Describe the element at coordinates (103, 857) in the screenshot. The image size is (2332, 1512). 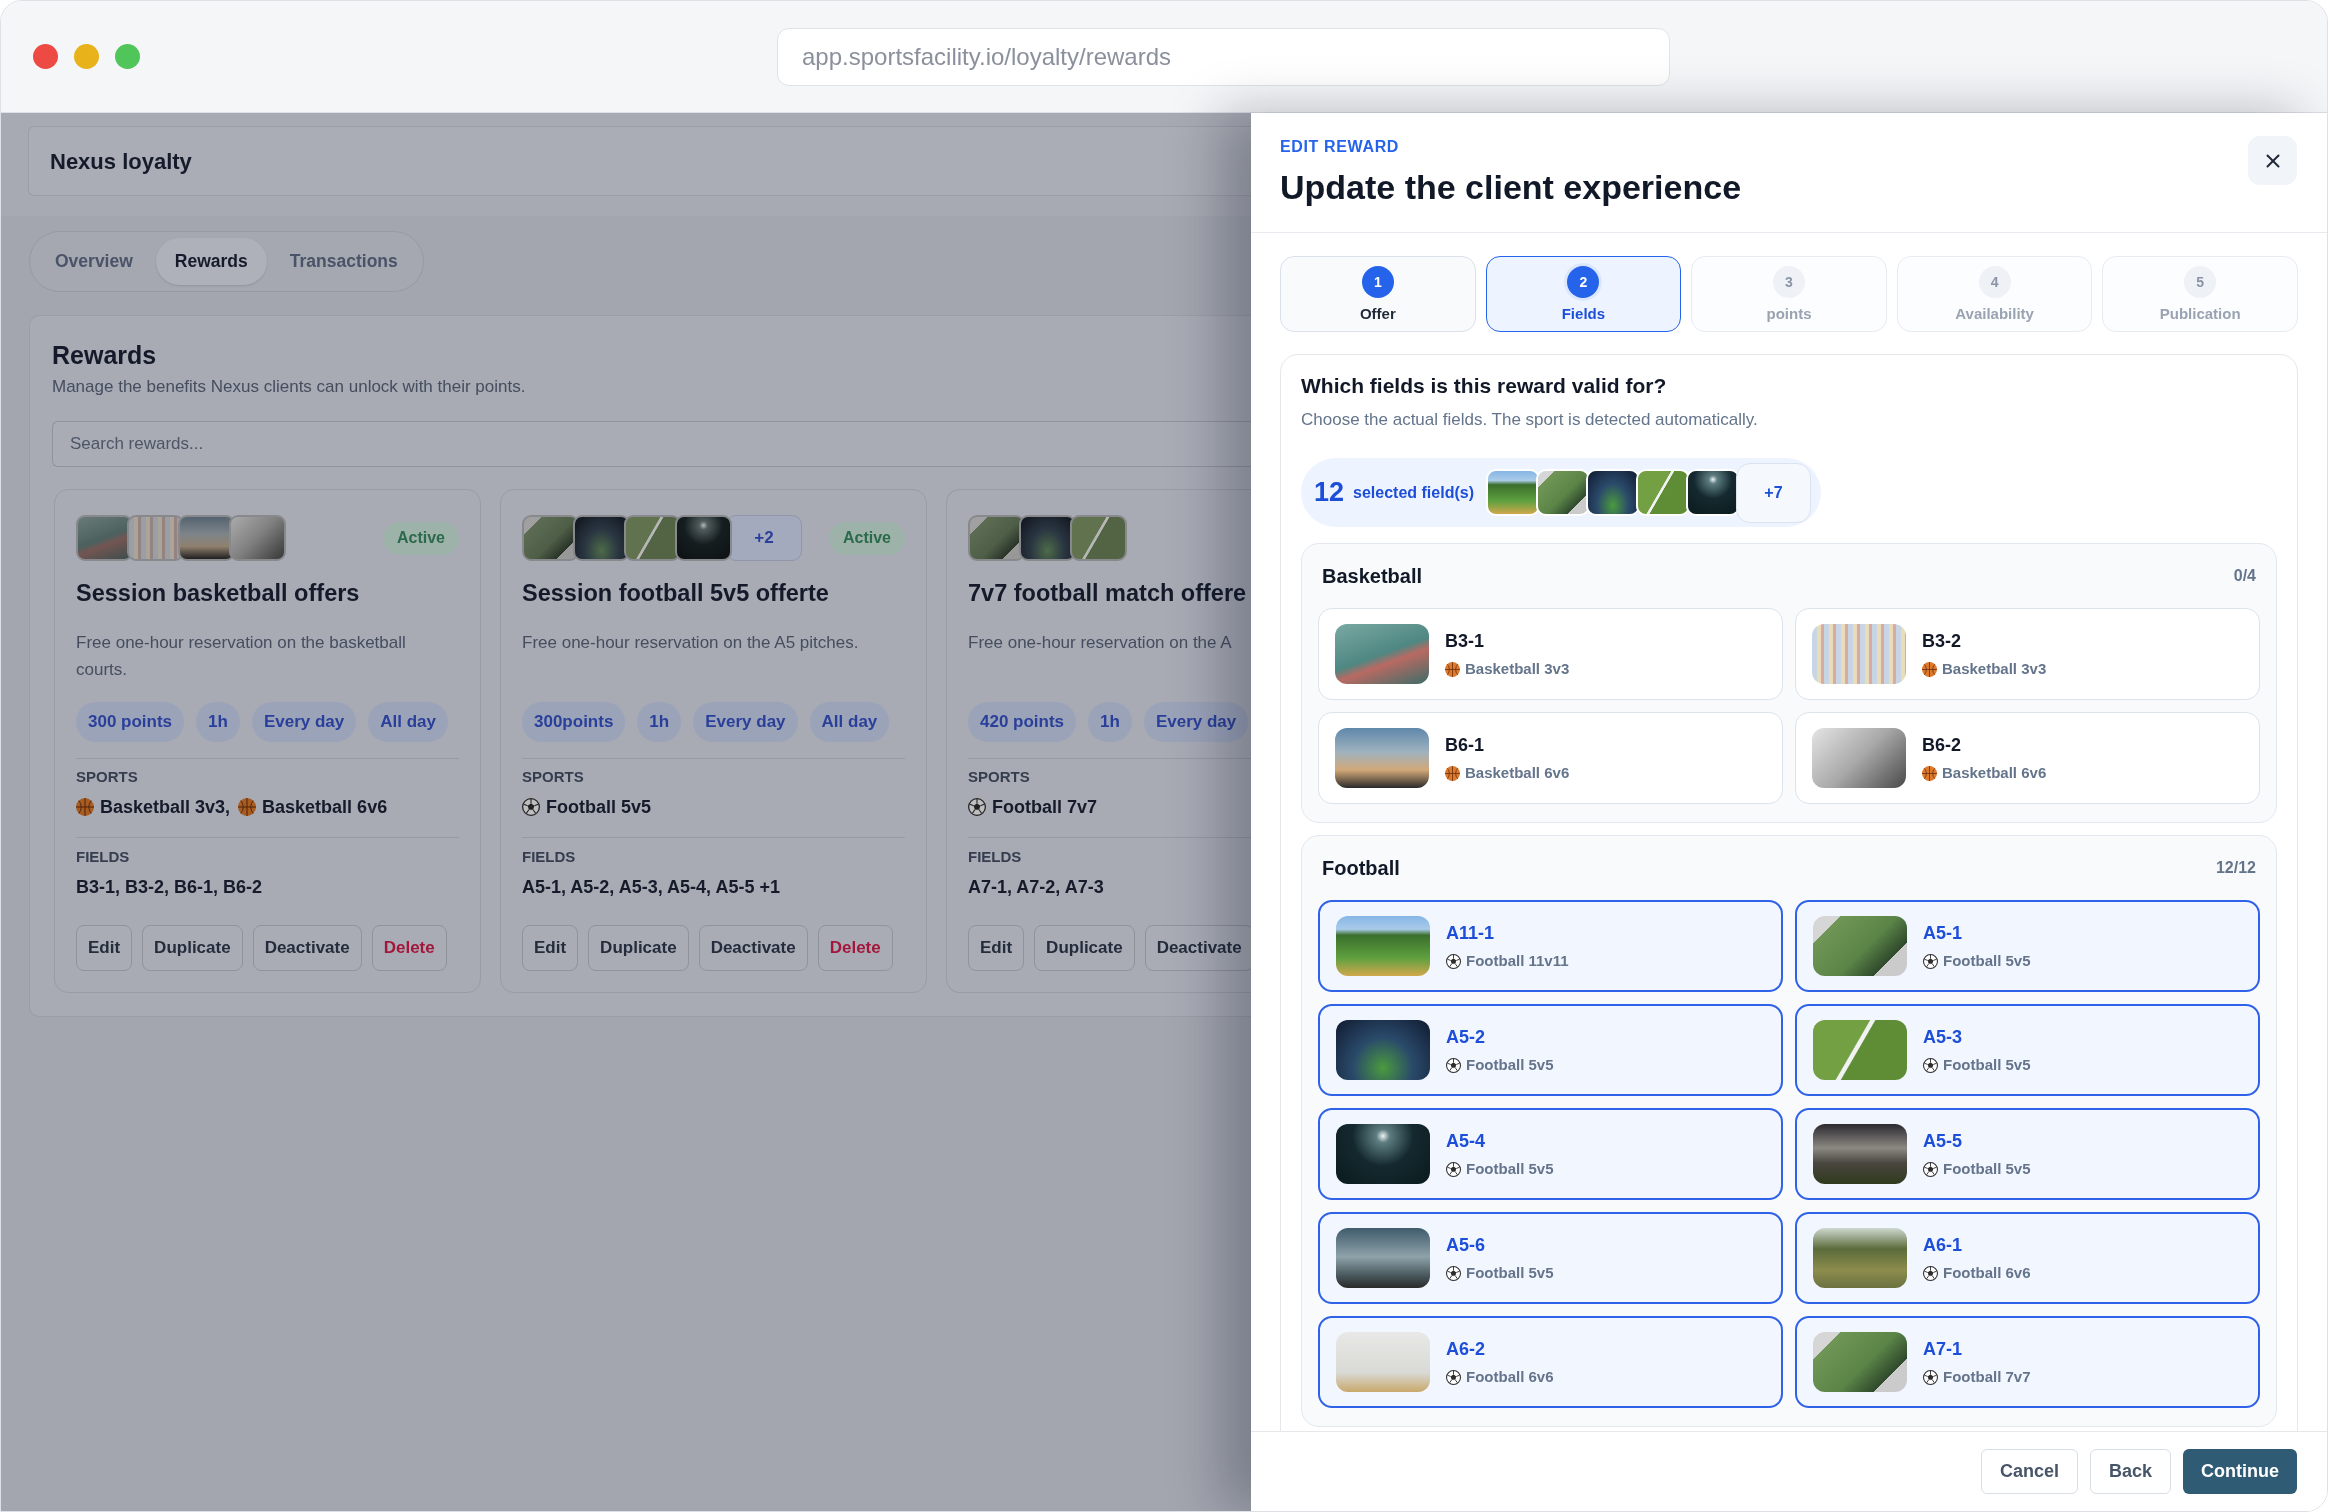
I see `fields-label: FIELDS` at that location.